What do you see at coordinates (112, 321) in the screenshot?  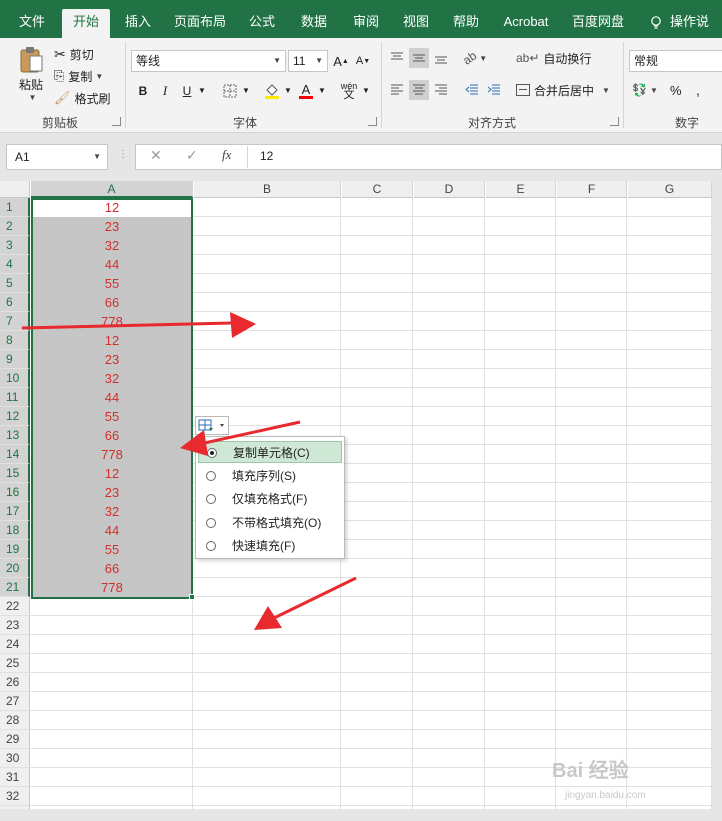 I see `cell-a7: 778` at bounding box center [112, 321].